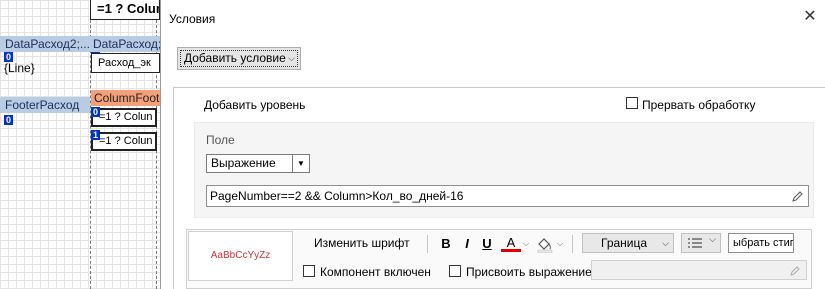 Image resolution: width=825 pixels, height=289 pixels. What do you see at coordinates (761, 243) in the screenshot?
I see `style-select: ыбрать стиг` at bounding box center [761, 243].